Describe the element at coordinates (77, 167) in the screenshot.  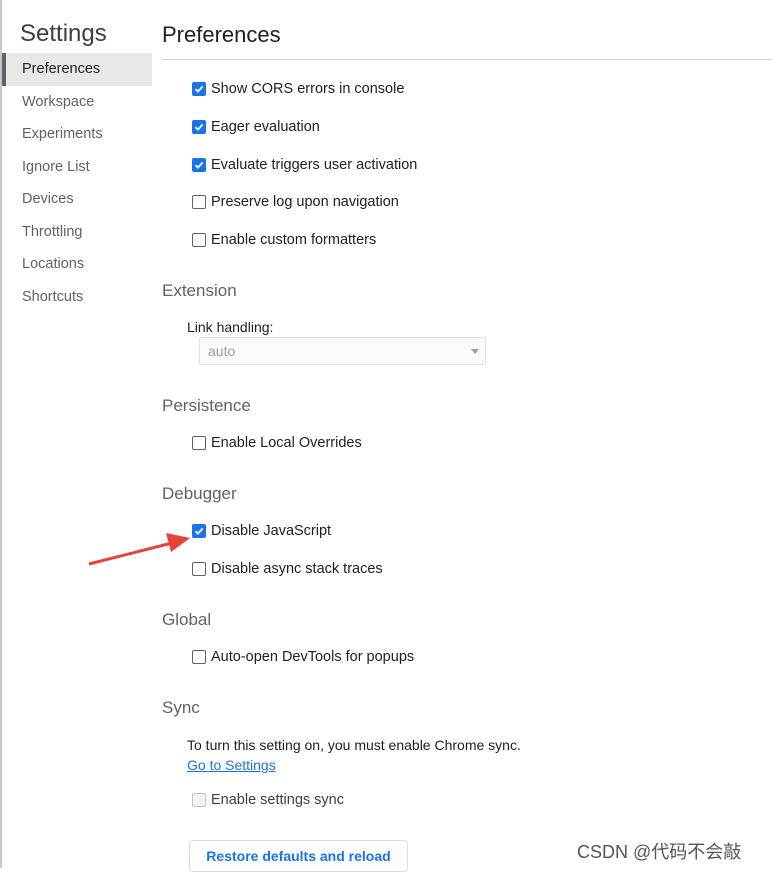
I see `sidebar-item-ignore-list: Ignore List` at that location.